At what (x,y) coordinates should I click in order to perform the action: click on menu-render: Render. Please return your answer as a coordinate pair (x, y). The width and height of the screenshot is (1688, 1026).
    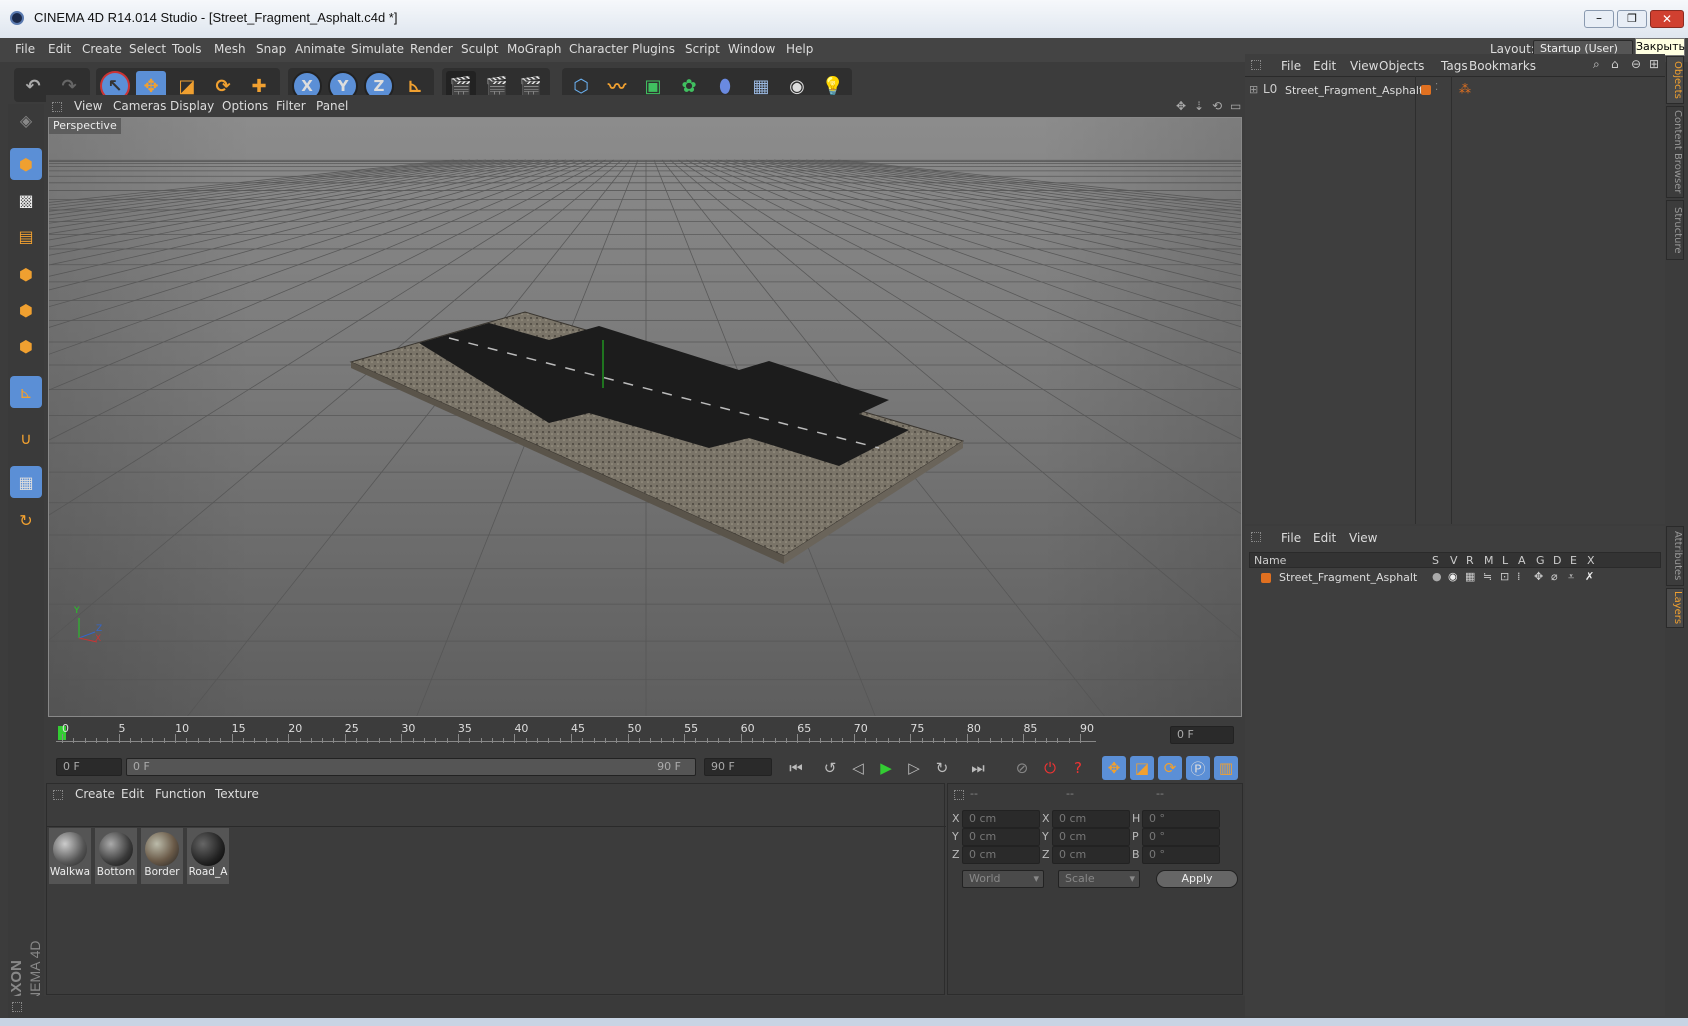
    Looking at the image, I should click on (431, 49).